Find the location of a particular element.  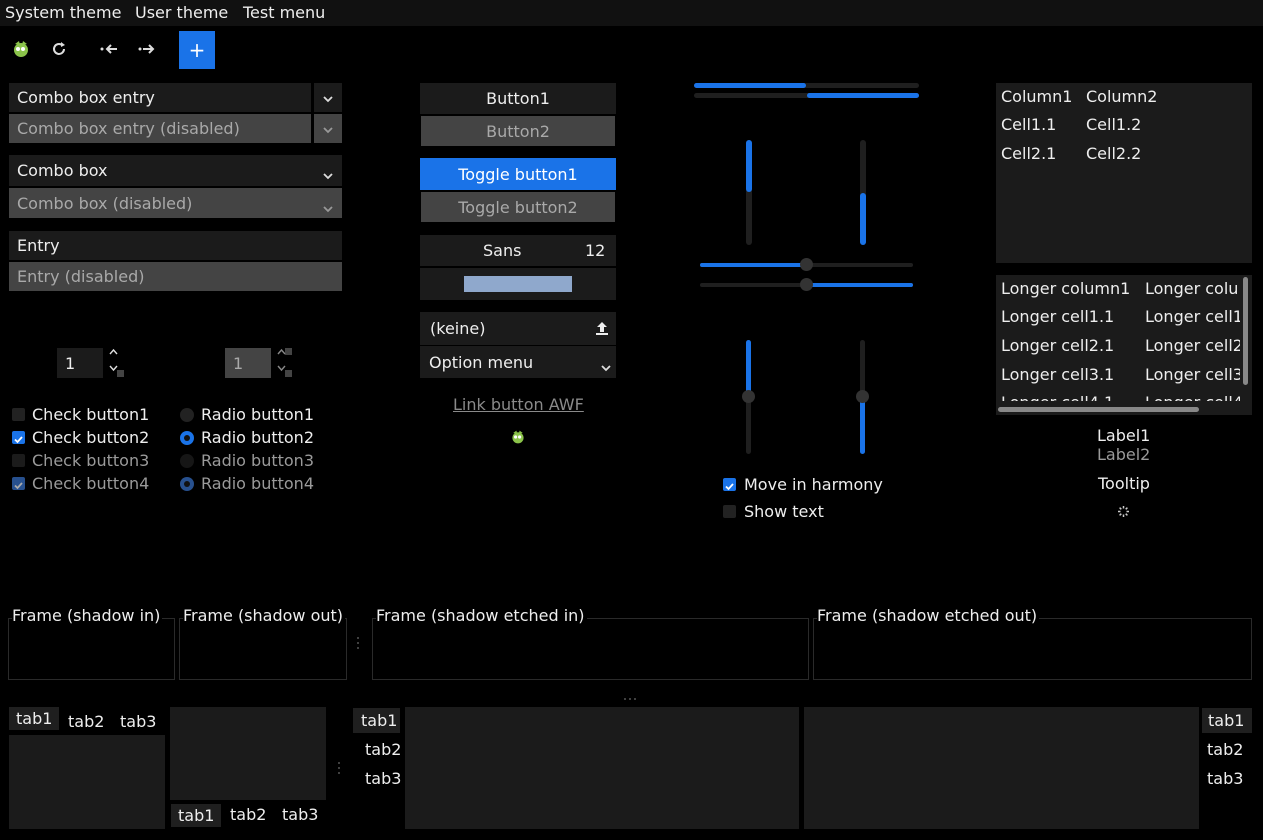

radio-button-4-label: Radio button4 is located at coordinates (257, 483).